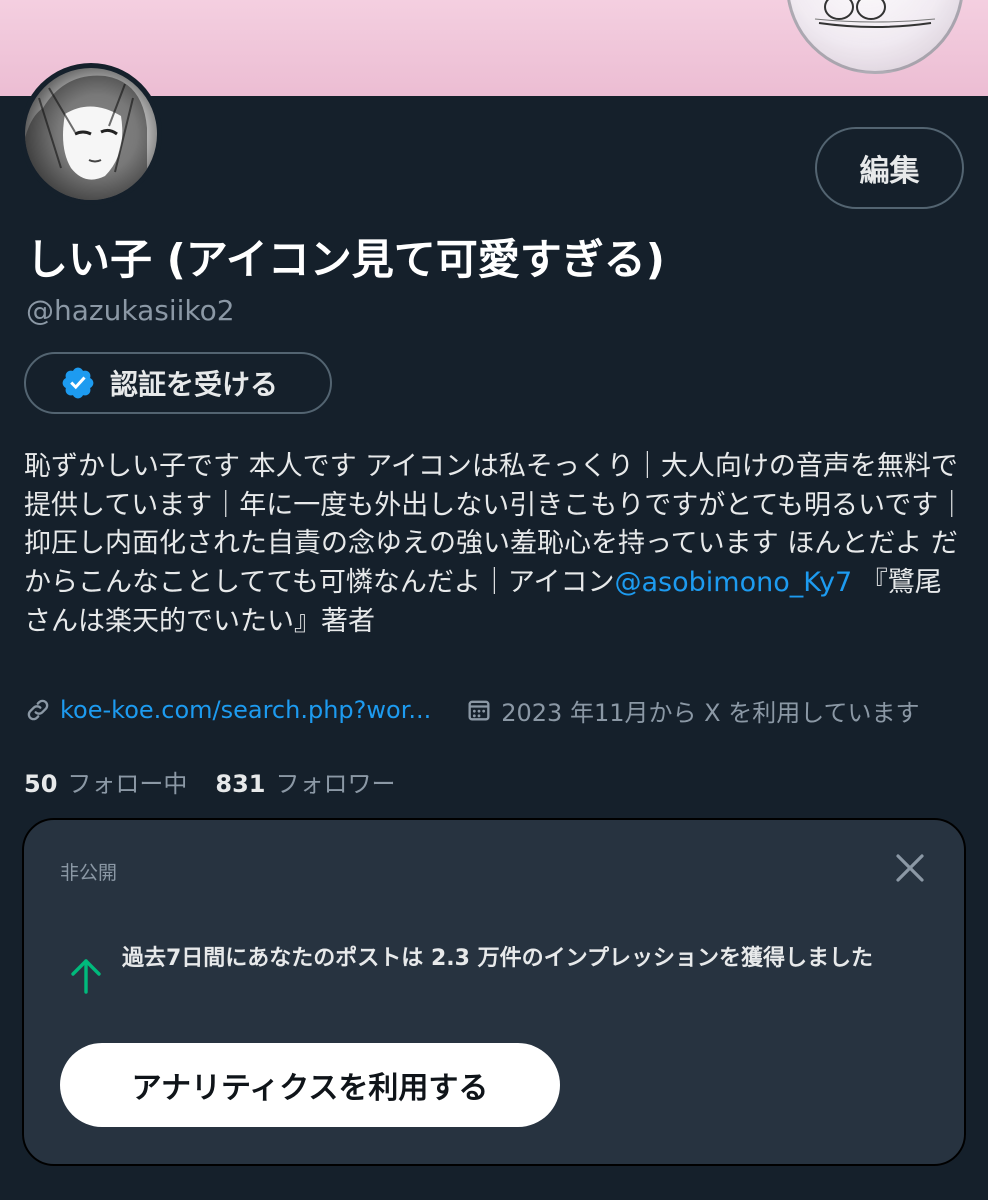 This screenshot has width=988, height=1200. What do you see at coordinates (130, 310) in the screenshot?
I see `user-handle: @hazukasiiko2` at bounding box center [130, 310].